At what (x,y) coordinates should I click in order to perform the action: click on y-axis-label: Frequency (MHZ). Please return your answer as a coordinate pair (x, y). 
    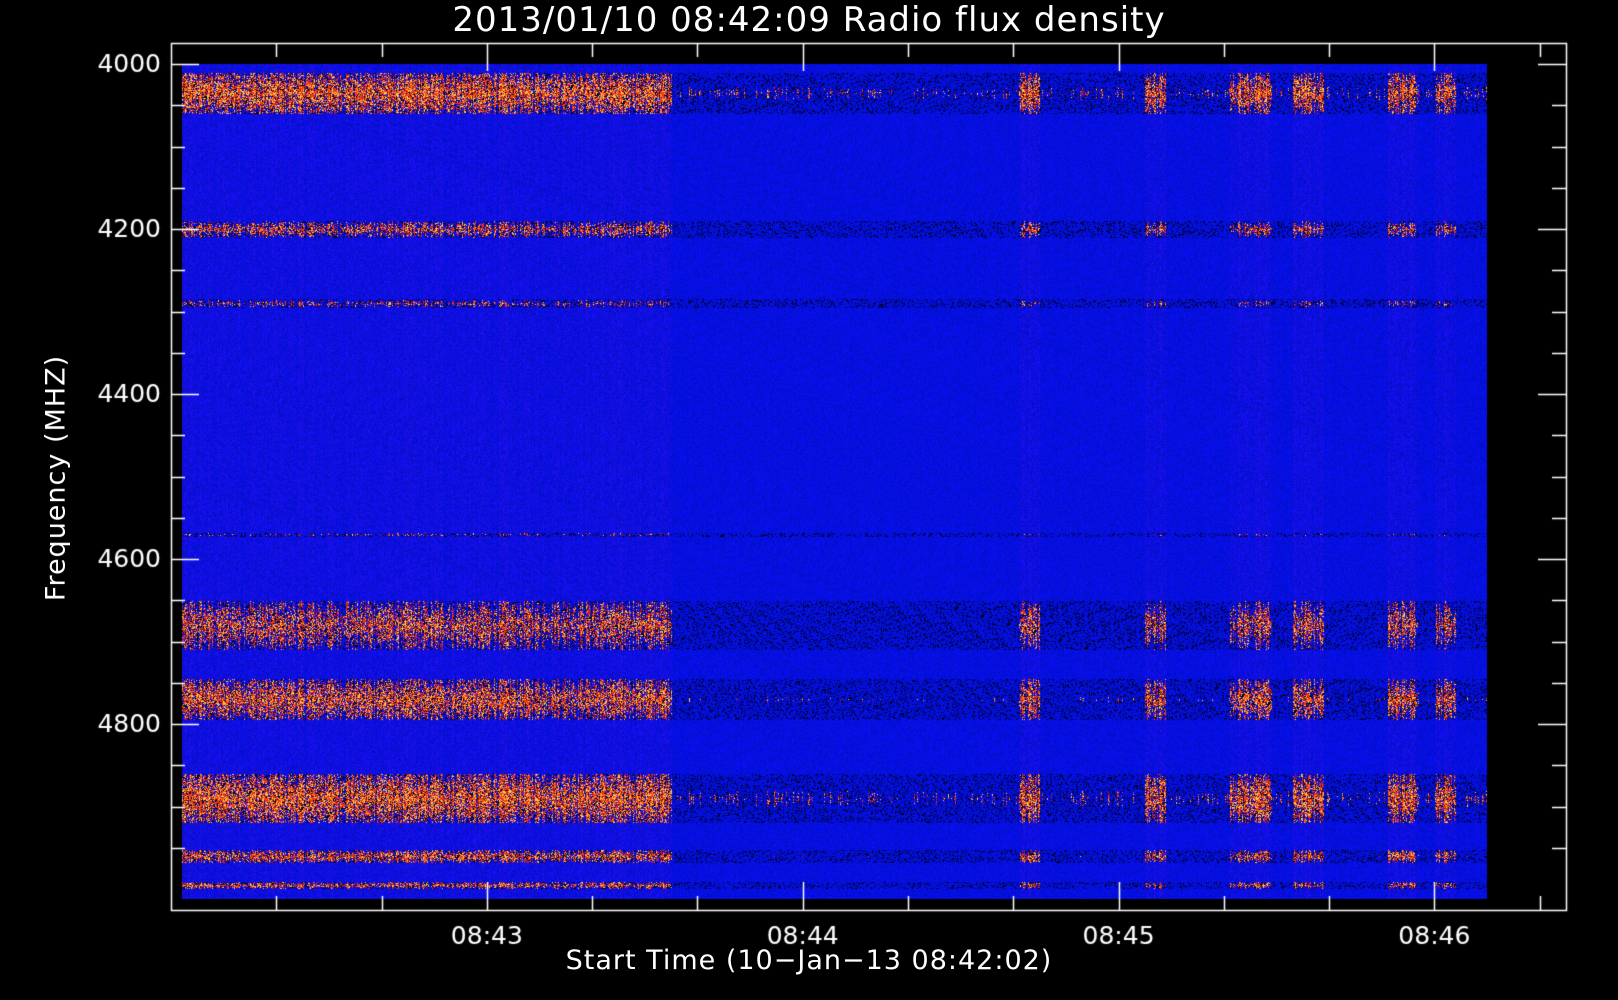
    Looking at the image, I should click on (56, 478).